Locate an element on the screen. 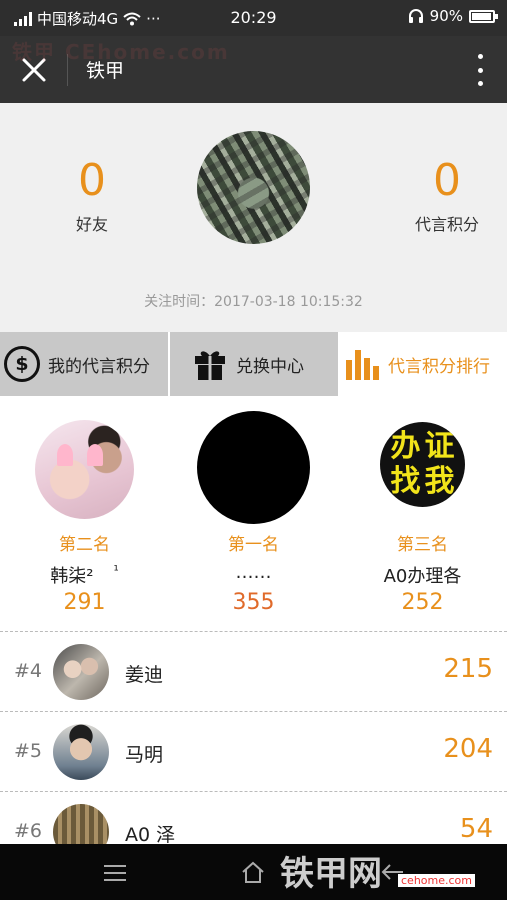 This screenshot has height=900, width=507. bar-chart-icon is located at coordinates (362, 365).